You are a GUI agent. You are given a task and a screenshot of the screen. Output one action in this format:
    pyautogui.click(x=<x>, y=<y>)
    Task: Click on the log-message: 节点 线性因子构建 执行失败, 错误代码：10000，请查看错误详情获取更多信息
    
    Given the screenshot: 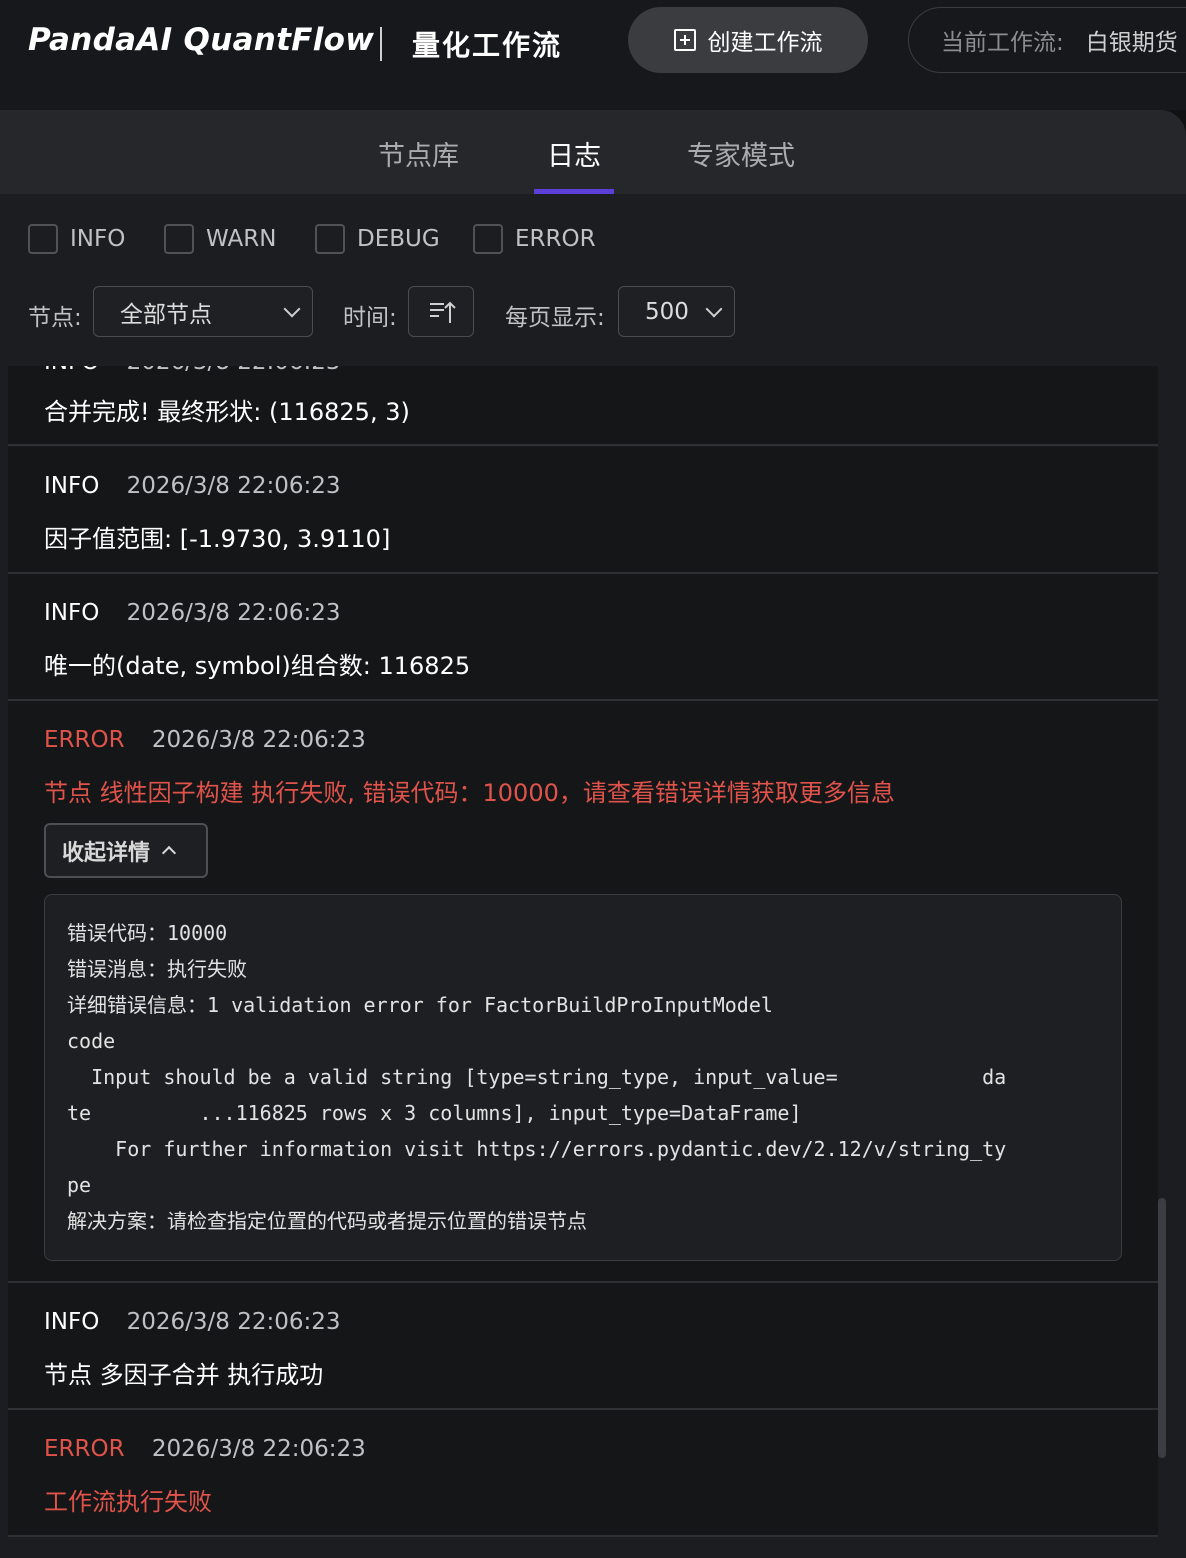 What is the action you would take?
    pyautogui.click(x=469, y=793)
    